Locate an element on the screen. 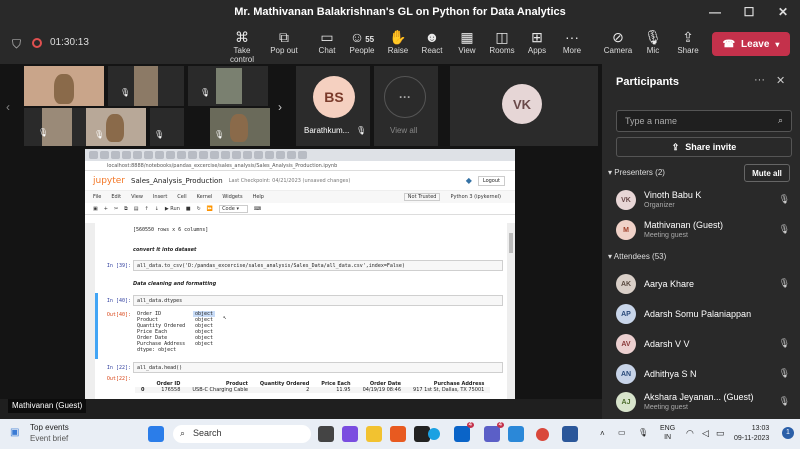 This screenshot has height=449, width=800. menu-file: File is located at coordinates (97, 197).